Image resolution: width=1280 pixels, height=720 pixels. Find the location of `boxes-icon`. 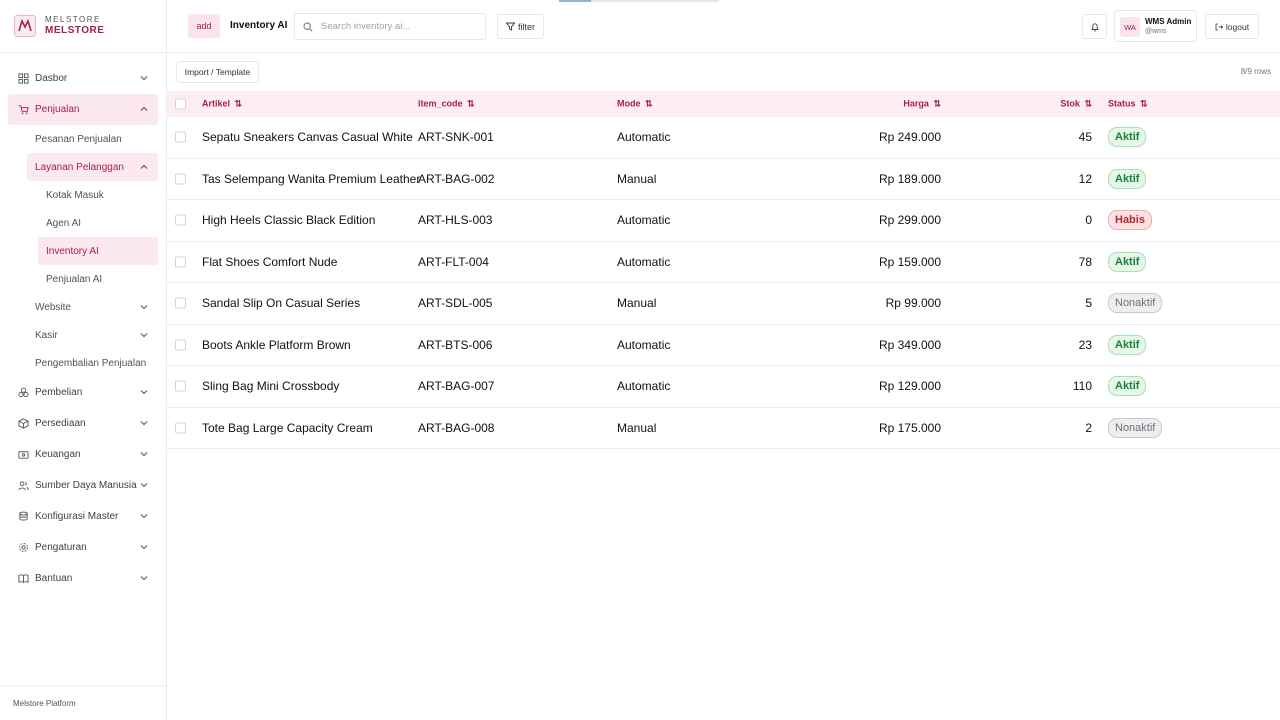

boxes-icon is located at coordinates (23, 393).